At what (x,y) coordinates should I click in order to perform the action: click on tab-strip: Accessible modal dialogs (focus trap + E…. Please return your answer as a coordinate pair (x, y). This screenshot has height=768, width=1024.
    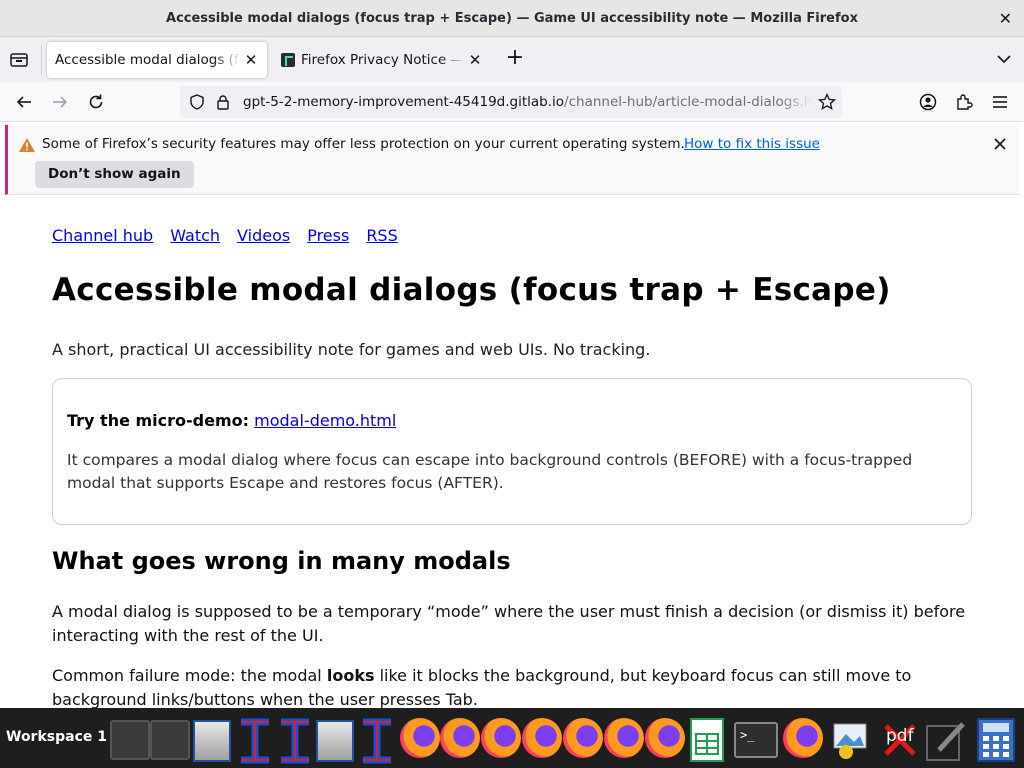
    Looking at the image, I should click on (512, 59).